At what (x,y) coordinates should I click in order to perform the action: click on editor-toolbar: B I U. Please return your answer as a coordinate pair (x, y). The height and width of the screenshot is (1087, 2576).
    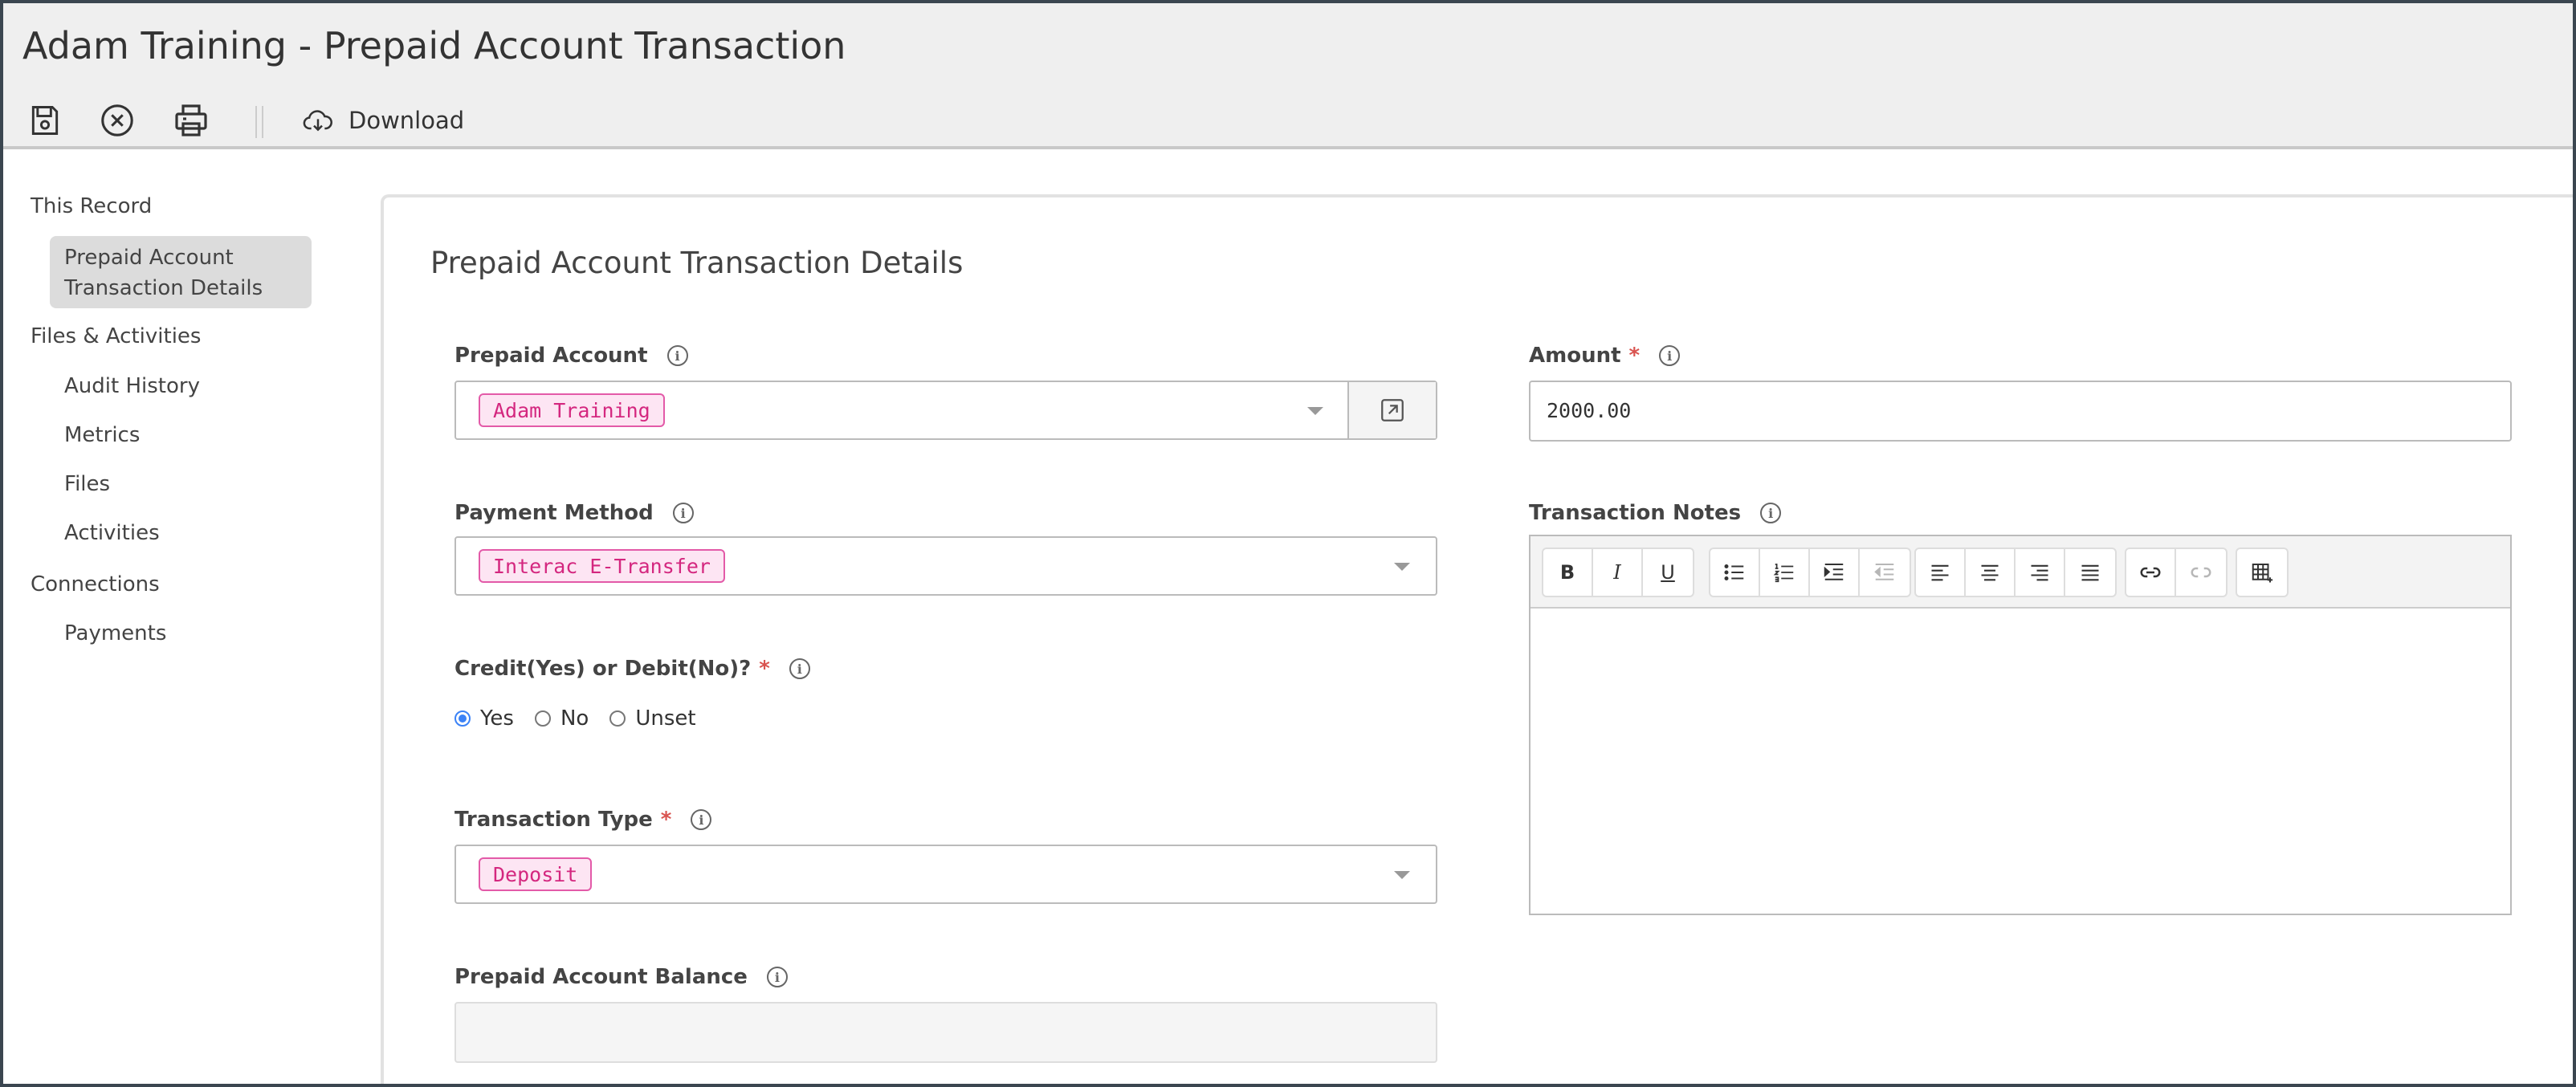
    Looking at the image, I should click on (2020, 572).